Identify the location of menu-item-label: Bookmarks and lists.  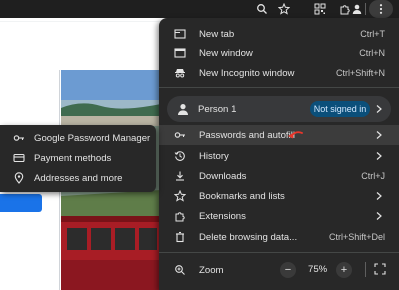
(242, 196).